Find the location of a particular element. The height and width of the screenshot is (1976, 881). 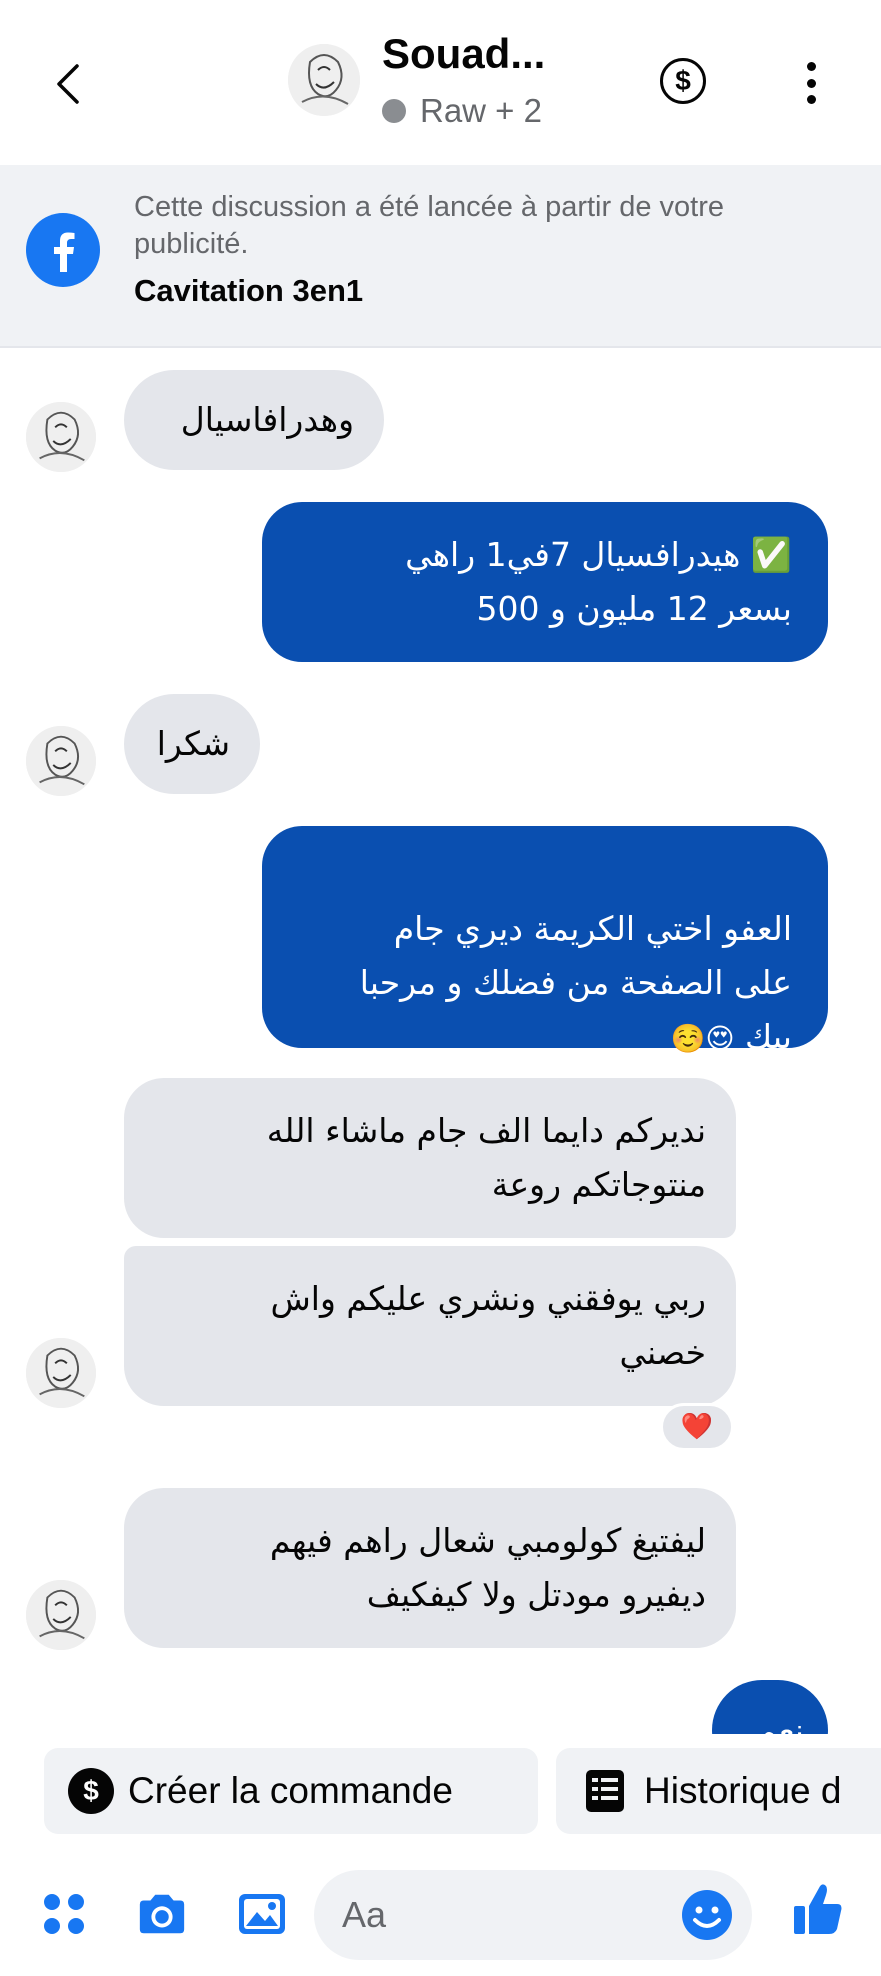

message-bubble-incoming: وهدرافاسيال is located at coordinates (254, 420).